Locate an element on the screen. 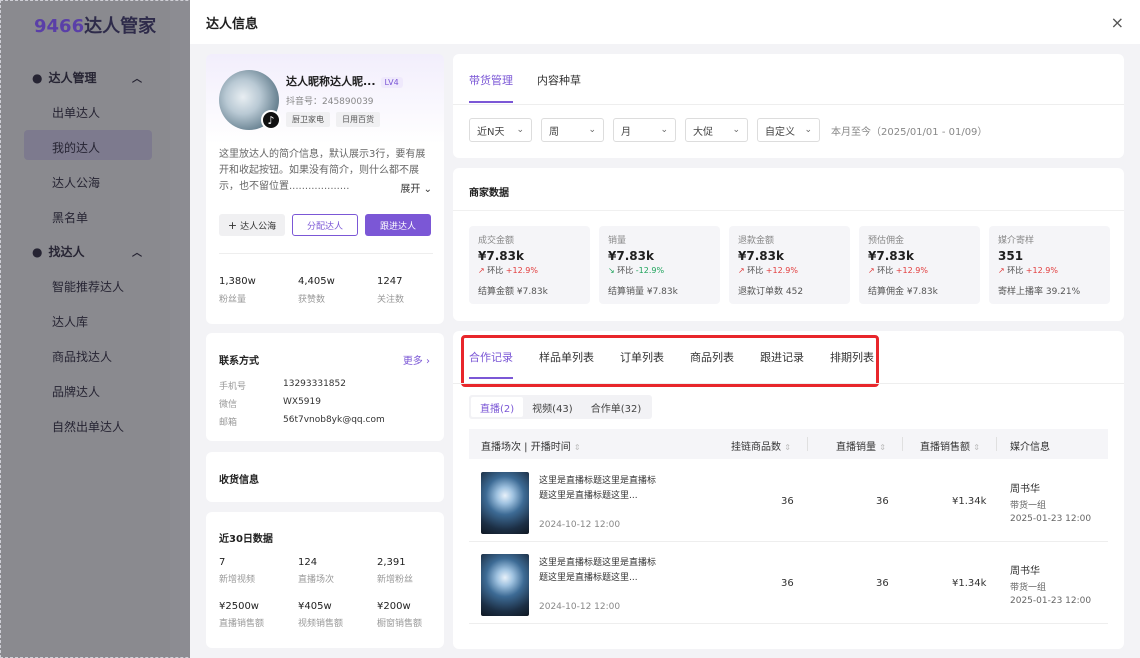  assign-talent-button: 分配达人 is located at coordinates (325, 225).